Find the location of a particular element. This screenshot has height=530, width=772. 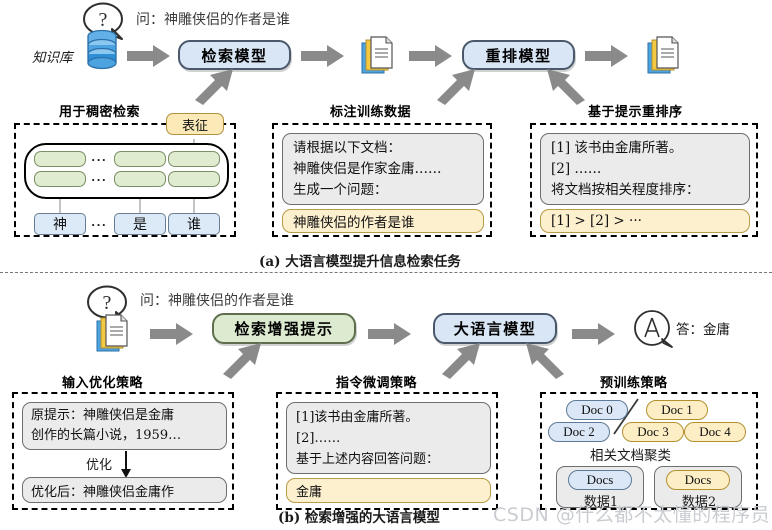

cluster-name-1: 数据2 is located at coordinates (699, 502).